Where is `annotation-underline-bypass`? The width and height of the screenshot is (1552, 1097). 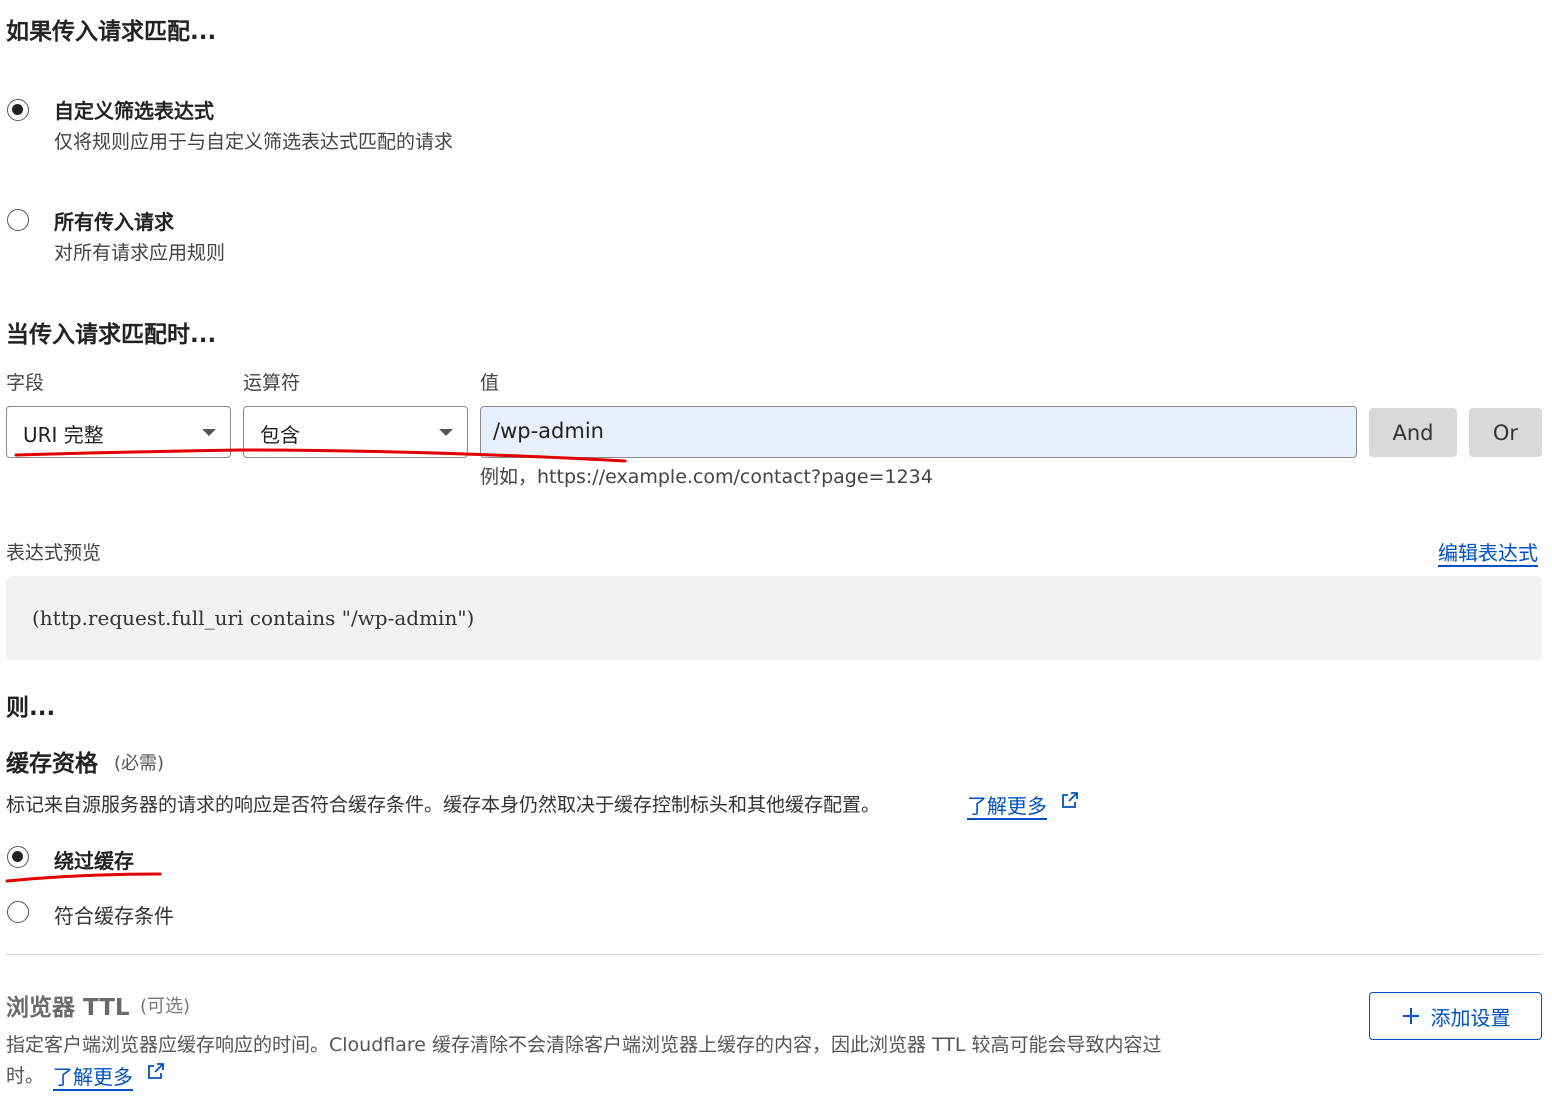
annotation-underline-bypass is located at coordinates (83, 877).